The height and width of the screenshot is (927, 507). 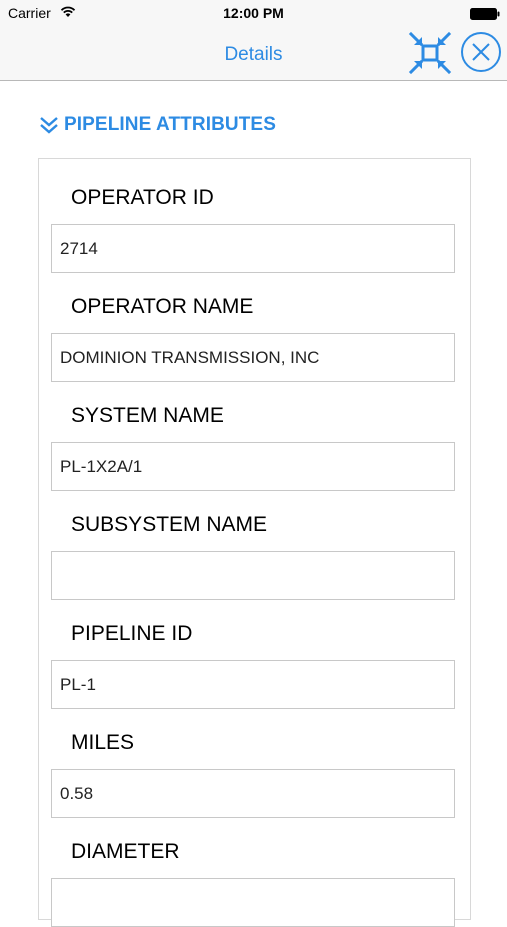 What do you see at coordinates (430, 53) in the screenshot?
I see `collapse-arrows-icon` at bounding box center [430, 53].